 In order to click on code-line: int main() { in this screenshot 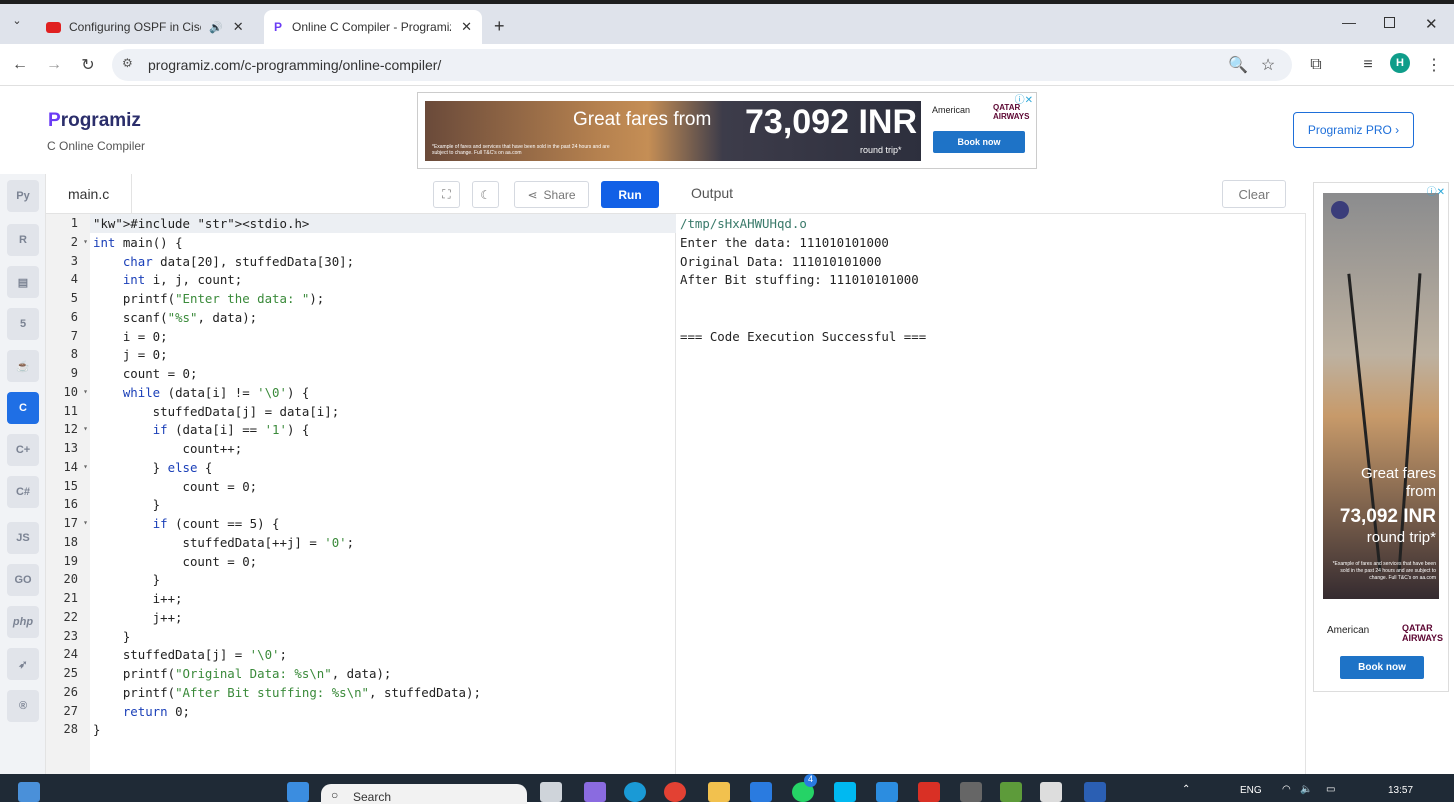, I will do `click(138, 242)`.